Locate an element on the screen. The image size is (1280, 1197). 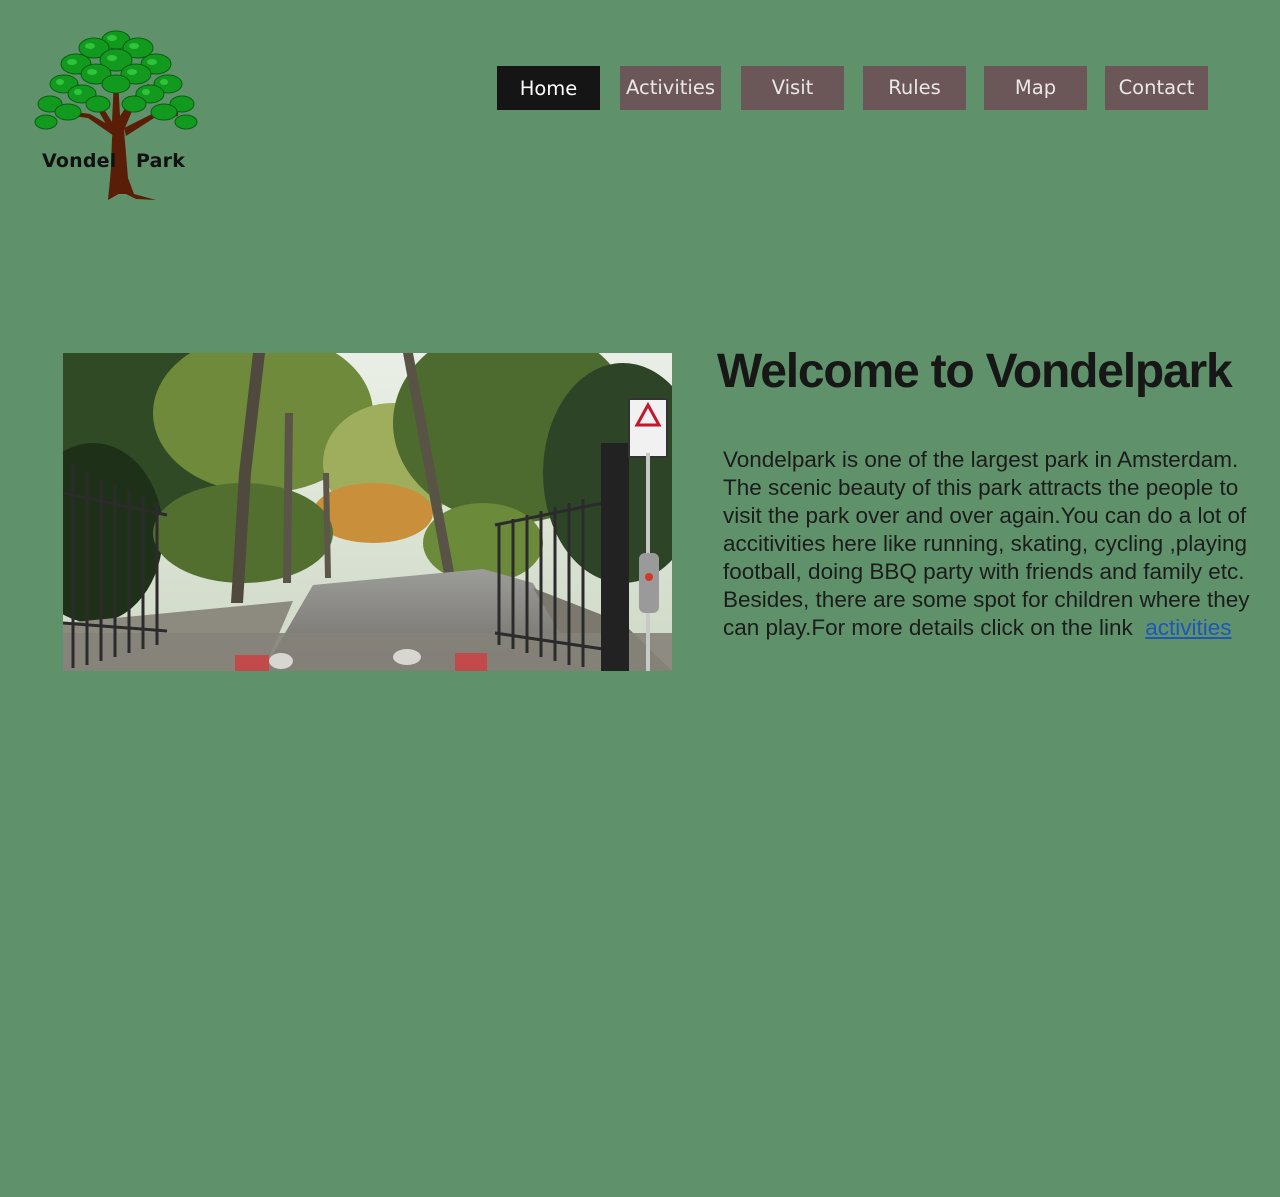
logo-text-vondel: Vondel is located at coordinates (79, 161).